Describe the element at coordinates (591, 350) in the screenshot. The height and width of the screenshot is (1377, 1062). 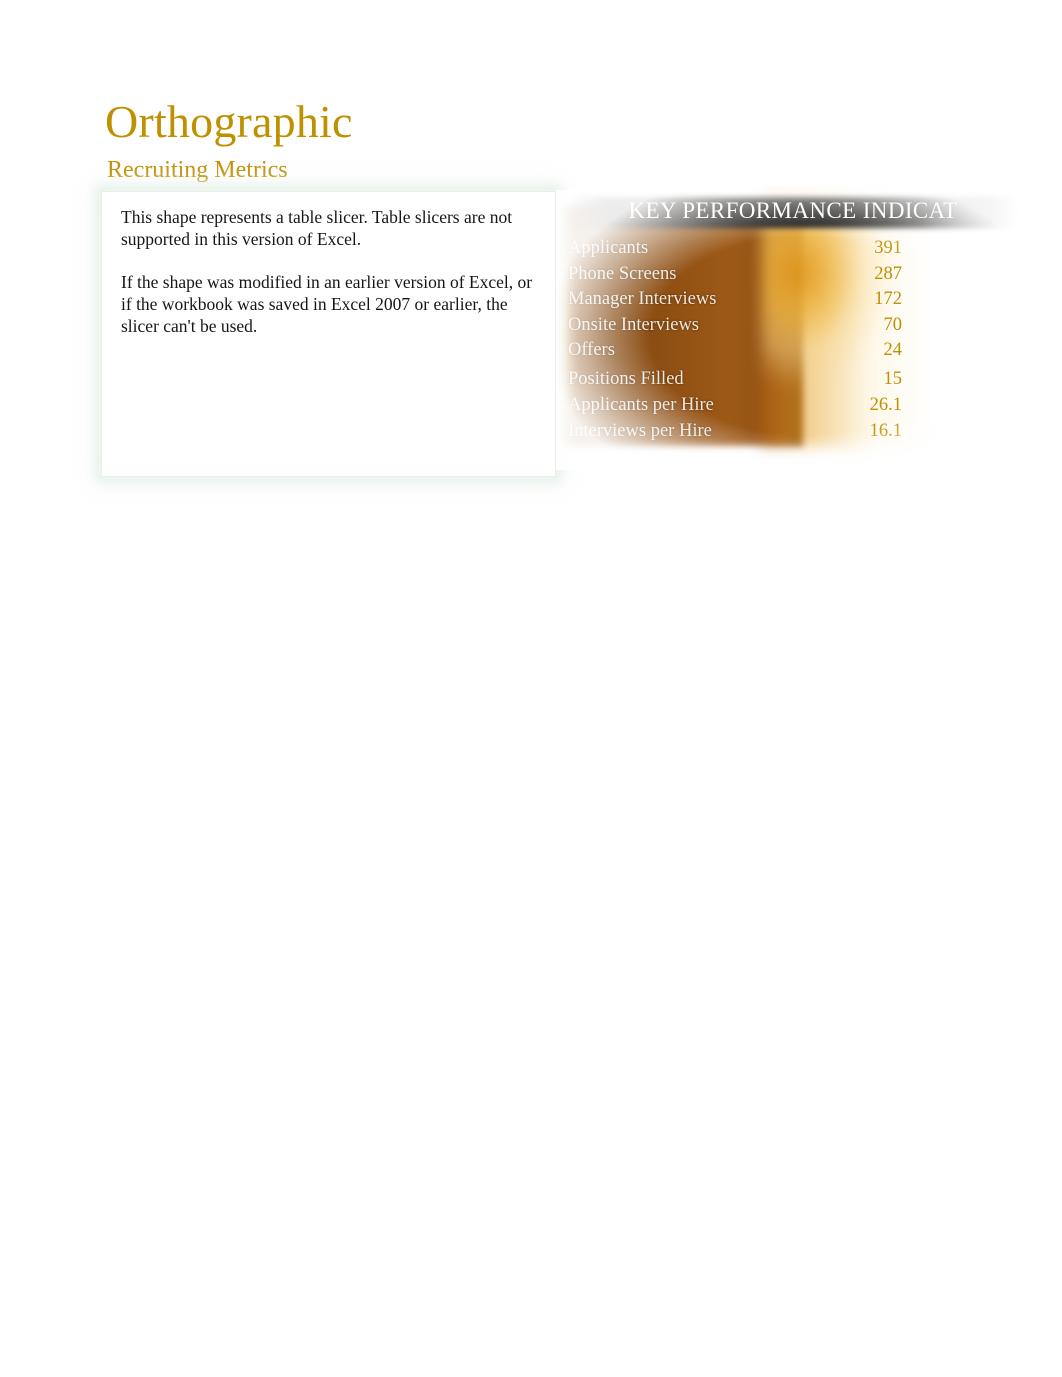
I see `kpi-row-label: Offers` at that location.